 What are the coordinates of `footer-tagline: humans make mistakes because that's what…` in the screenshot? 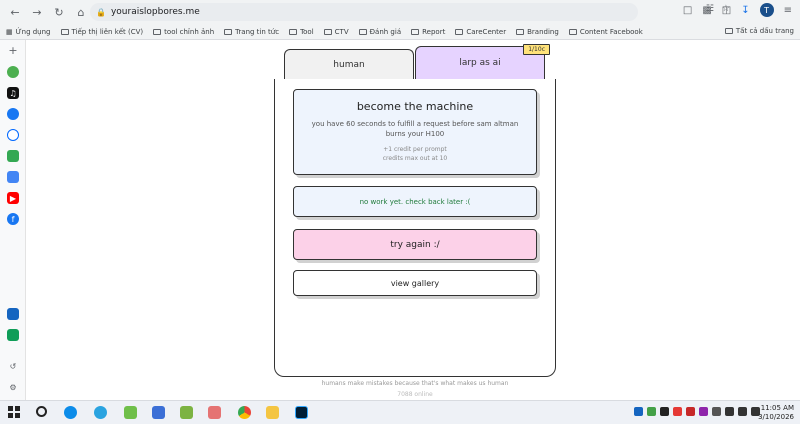 It's located at (415, 383).